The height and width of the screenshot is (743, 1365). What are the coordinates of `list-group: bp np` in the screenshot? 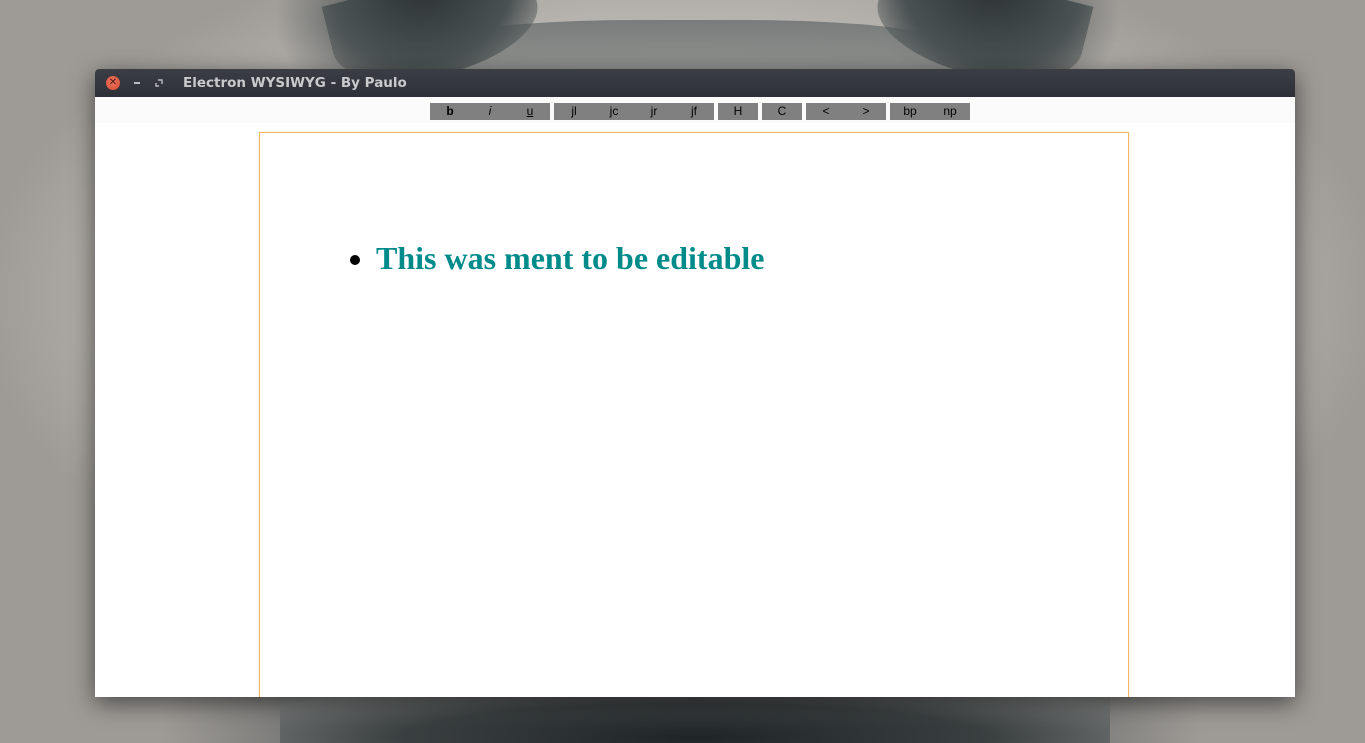 It's located at (930, 111).